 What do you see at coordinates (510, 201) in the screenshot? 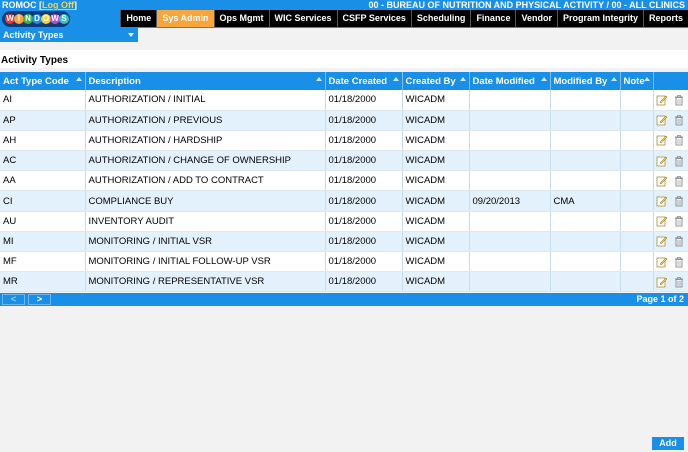
I see `cell-date-modified: 09/20/2013` at bounding box center [510, 201].